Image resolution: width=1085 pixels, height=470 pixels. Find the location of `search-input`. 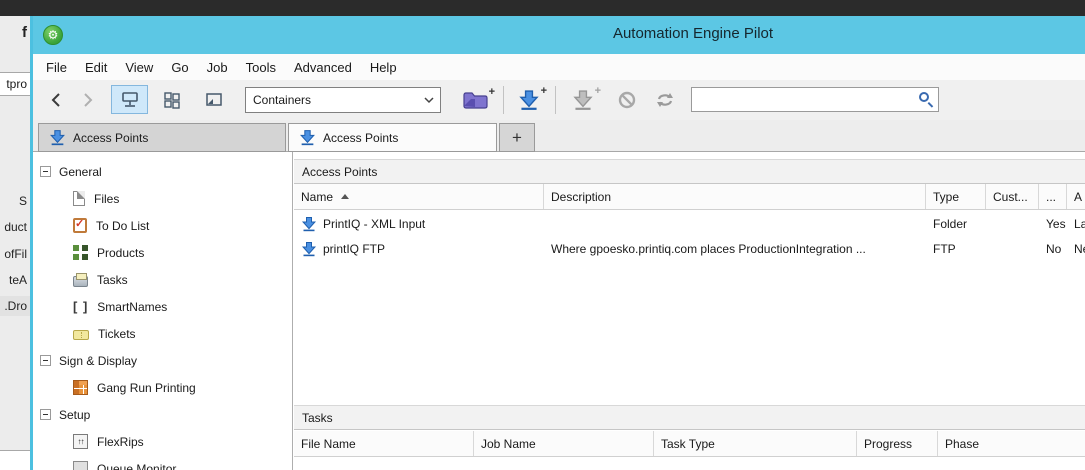

search-input is located at coordinates (803, 99).